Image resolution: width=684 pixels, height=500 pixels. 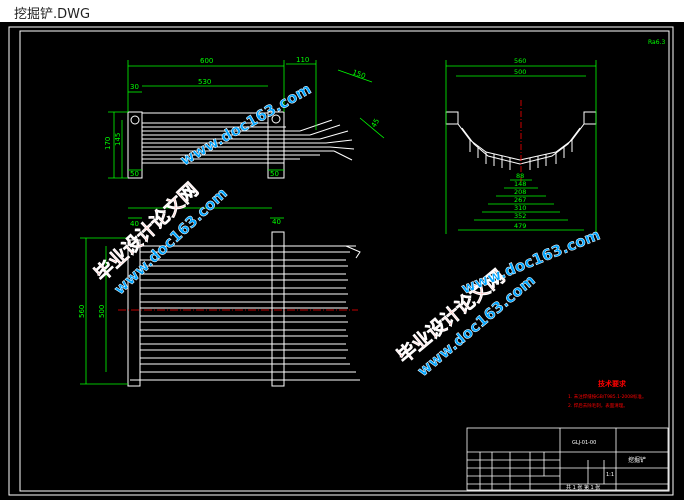 What do you see at coordinates (134, 87) in the screenshot?
I see `dim-left: 30` at bounding box center [134, 87].